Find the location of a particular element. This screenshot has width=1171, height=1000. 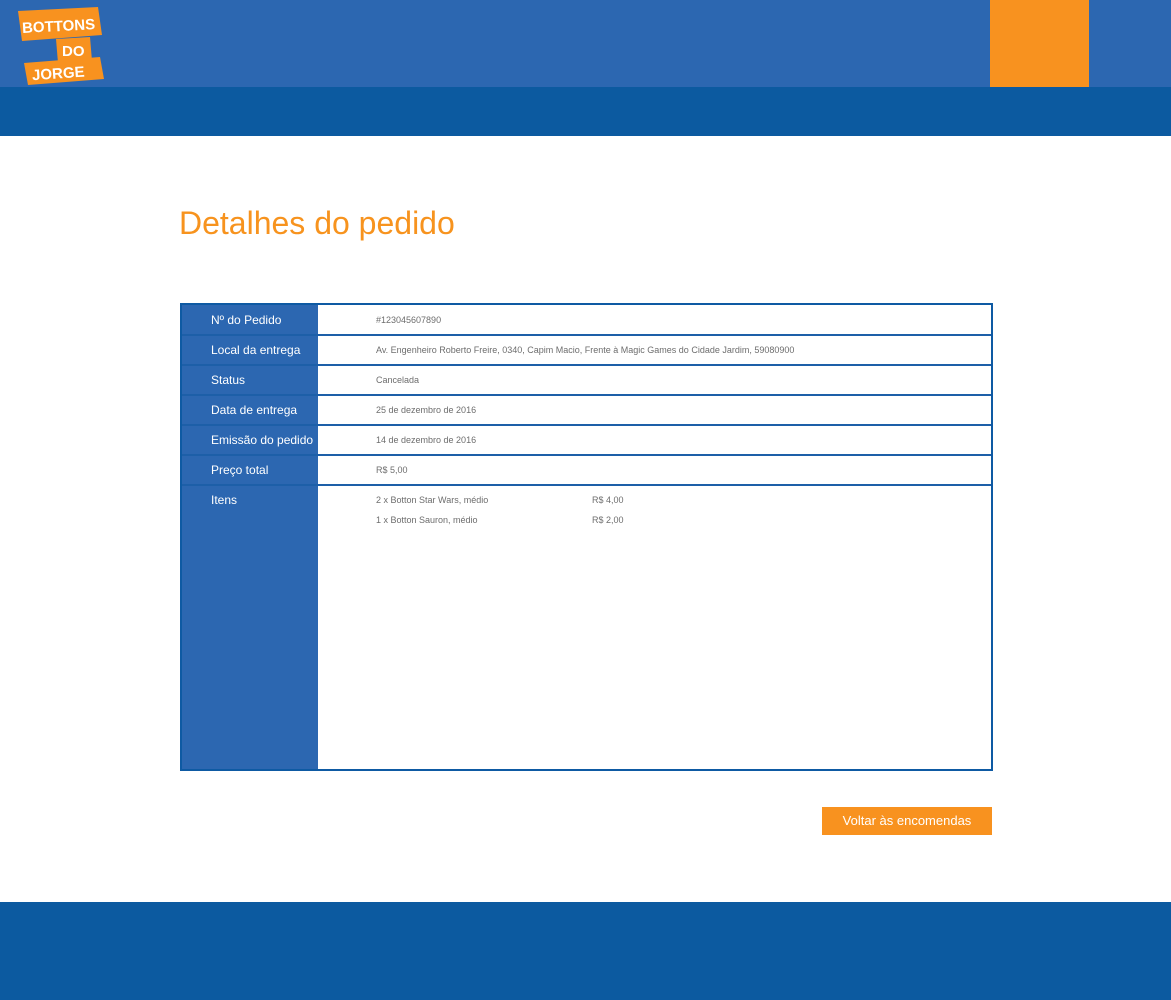

nav-bar is located at coordinates (585, 111).